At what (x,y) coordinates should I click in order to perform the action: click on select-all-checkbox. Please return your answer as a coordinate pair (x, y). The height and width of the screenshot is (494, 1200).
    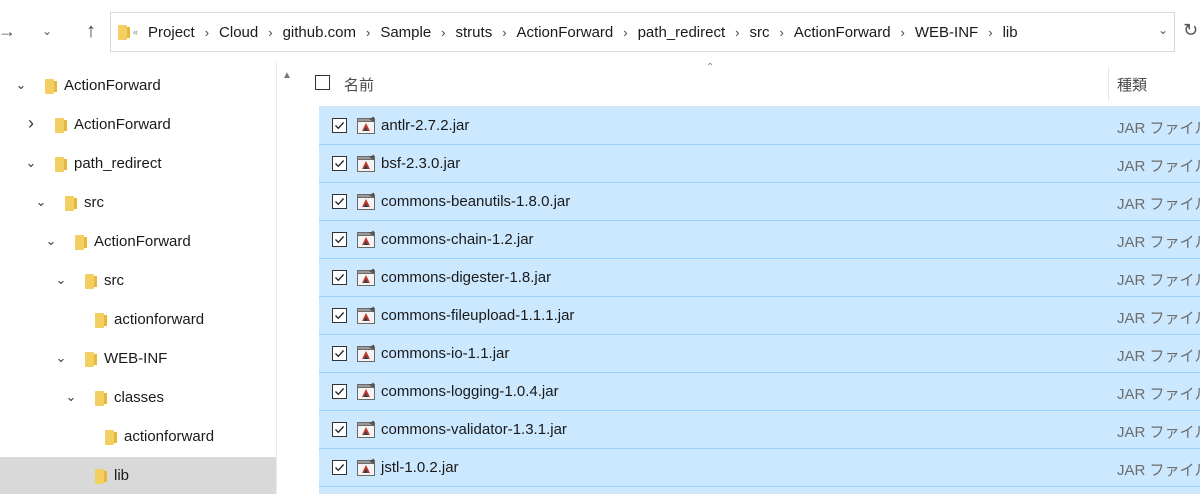
    Looking at the image, I should click on (322, 82).